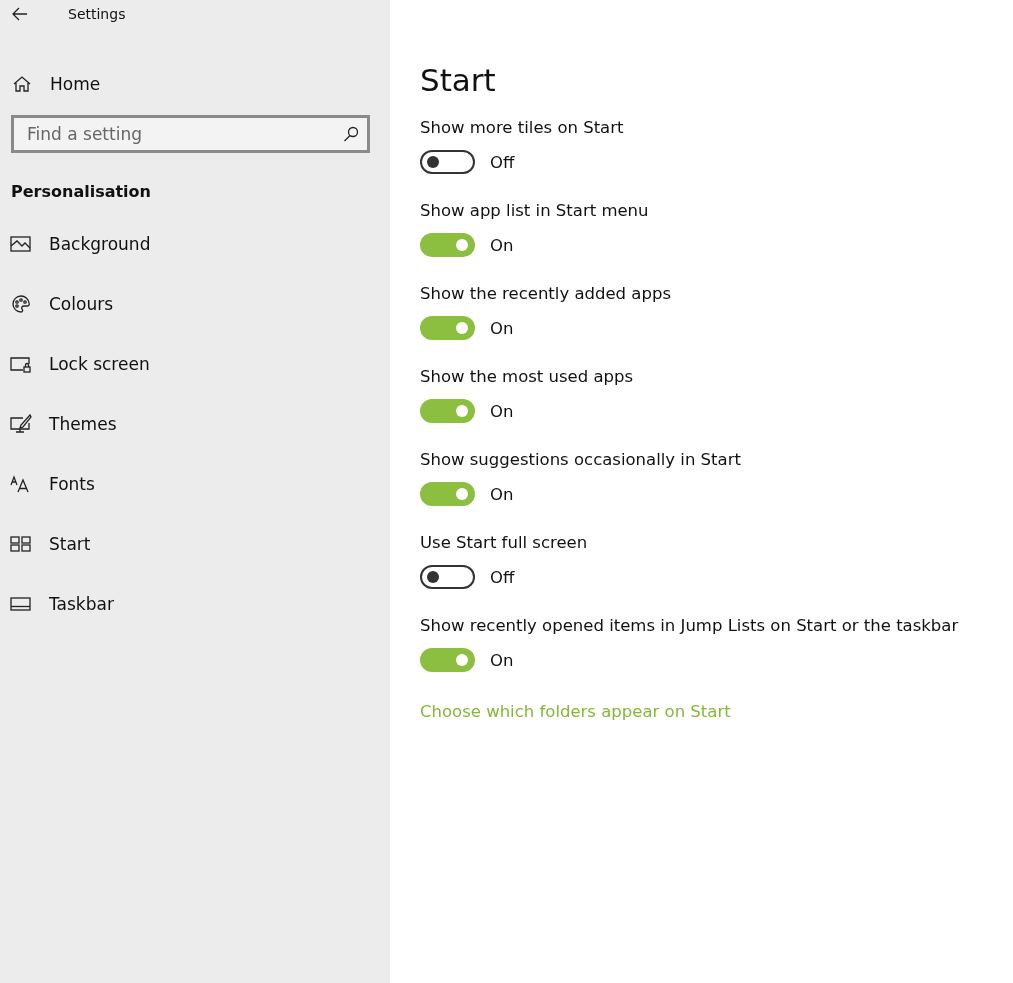 The height and width of the screenshot is (983, 1013). I want to click on sidebar-item: Lock screen, so click(195, 363).